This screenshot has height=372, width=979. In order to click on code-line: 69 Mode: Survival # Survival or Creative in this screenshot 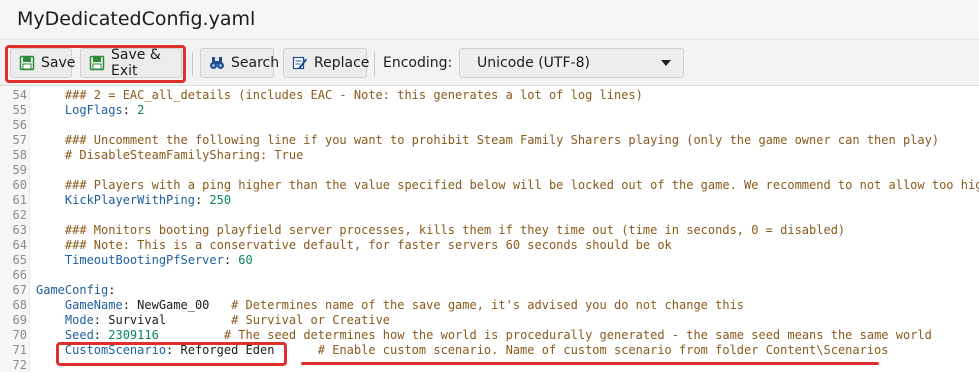, I will do `click(489, 320)`.